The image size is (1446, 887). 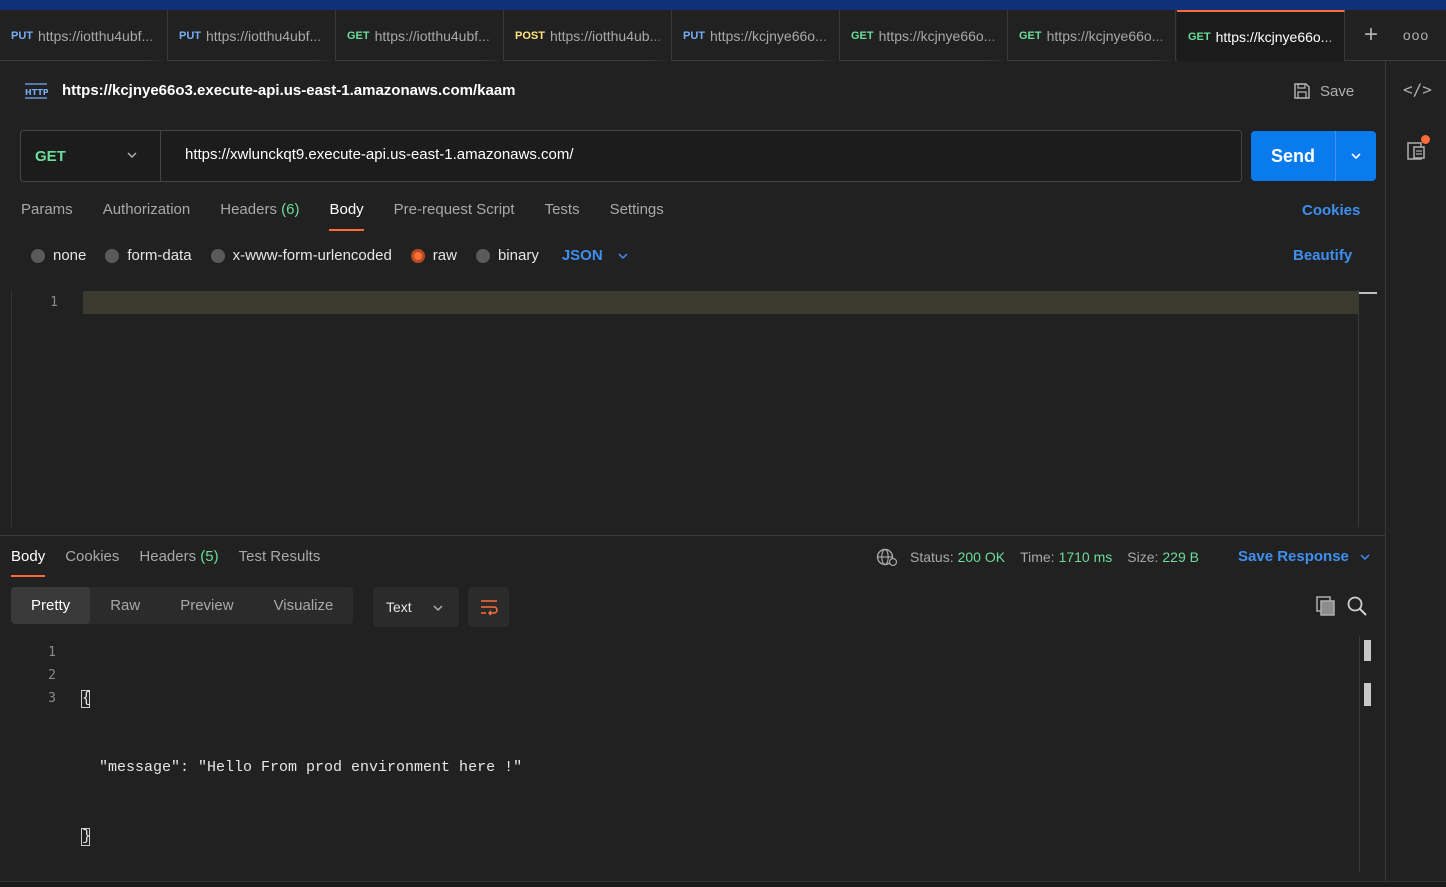 What do you see at coordinates (206, 605) in the screenshot?
I see `view-preview: Preview` at bounding box center [206, 605].